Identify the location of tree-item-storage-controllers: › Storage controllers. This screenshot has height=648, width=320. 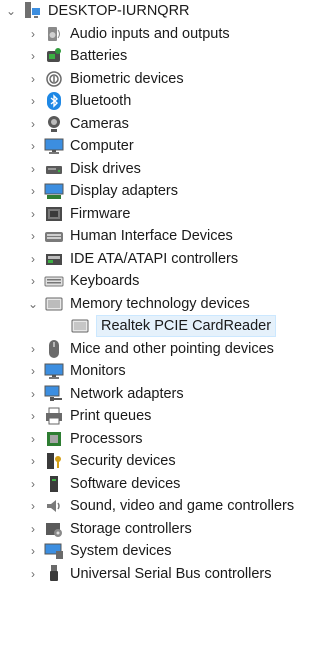
(110, 529).